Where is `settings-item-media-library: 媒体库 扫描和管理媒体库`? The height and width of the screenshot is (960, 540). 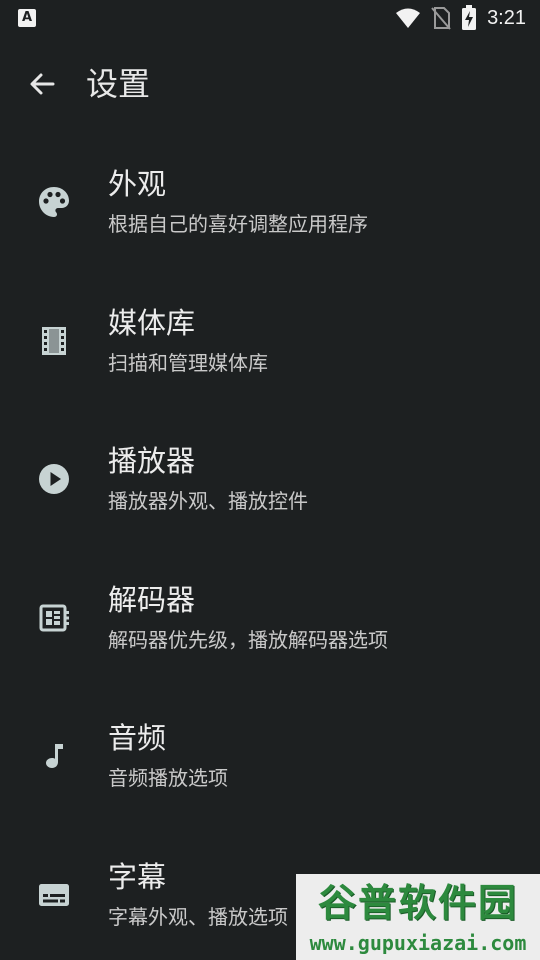
settings-item-media-library: 媒体库 扫描和管理媒体库 is located at coordinates (270, 338).